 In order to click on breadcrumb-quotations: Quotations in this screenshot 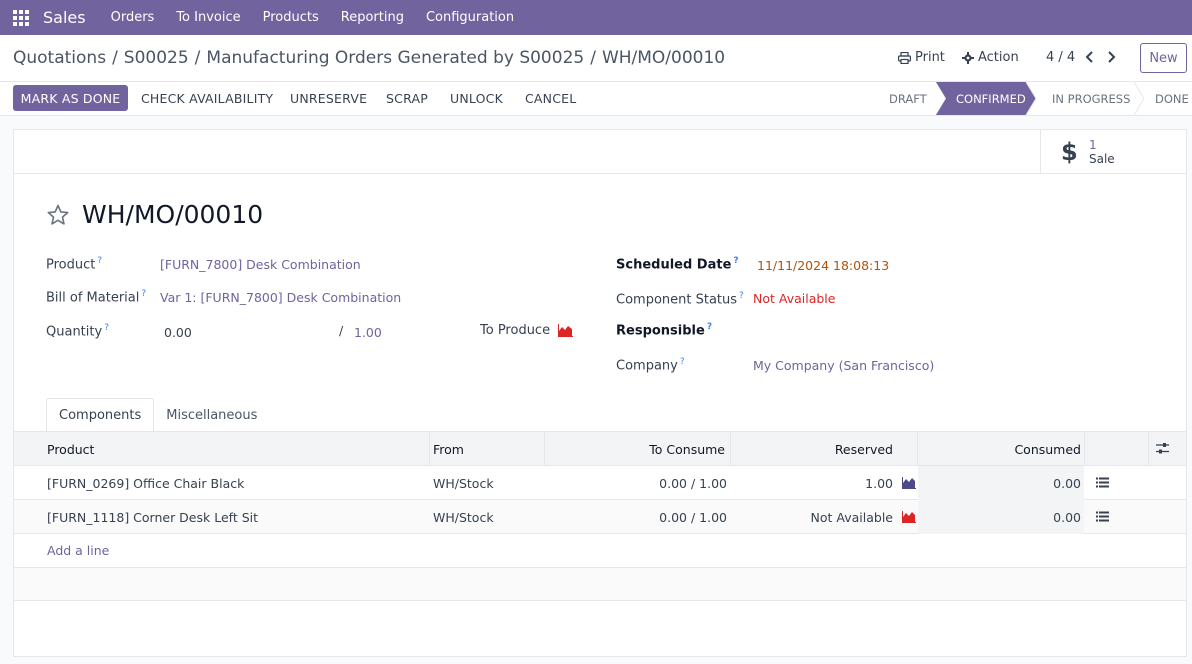, I will do `click(59, 58)`.